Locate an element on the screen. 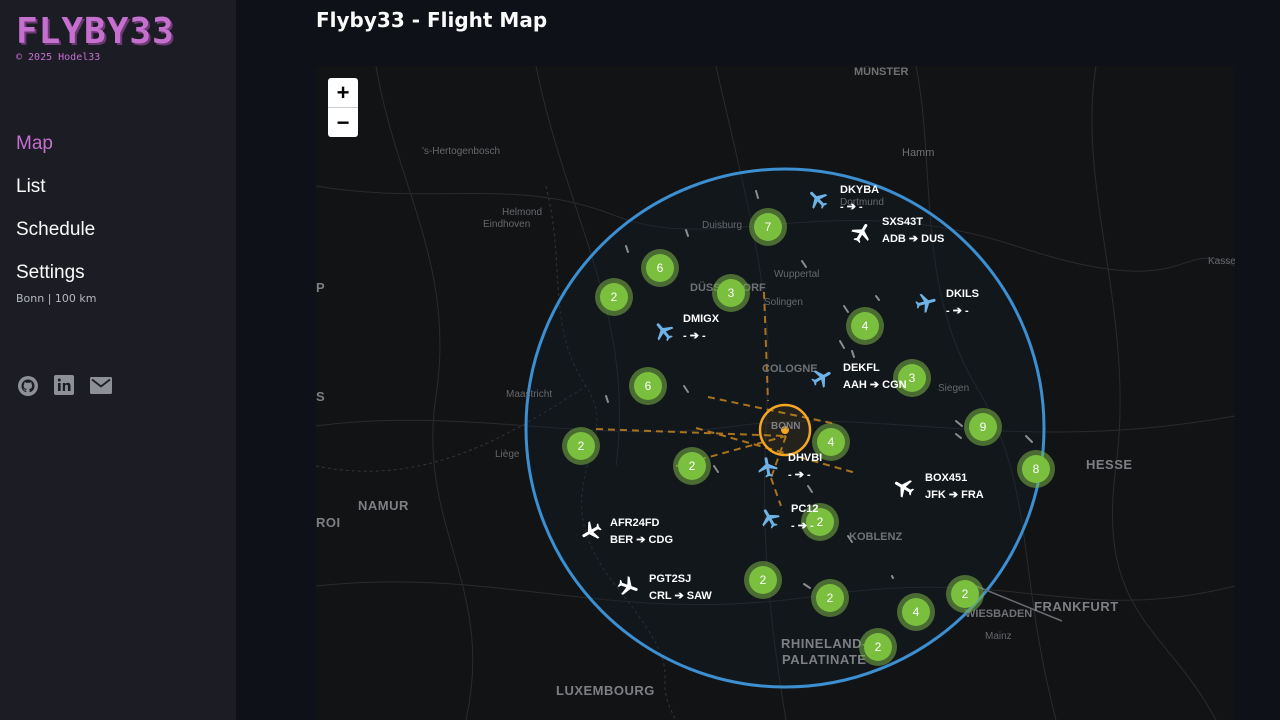 This screenshot has height=720, width=1280. place-label: Maastricht is located at coordinates (529, 394).